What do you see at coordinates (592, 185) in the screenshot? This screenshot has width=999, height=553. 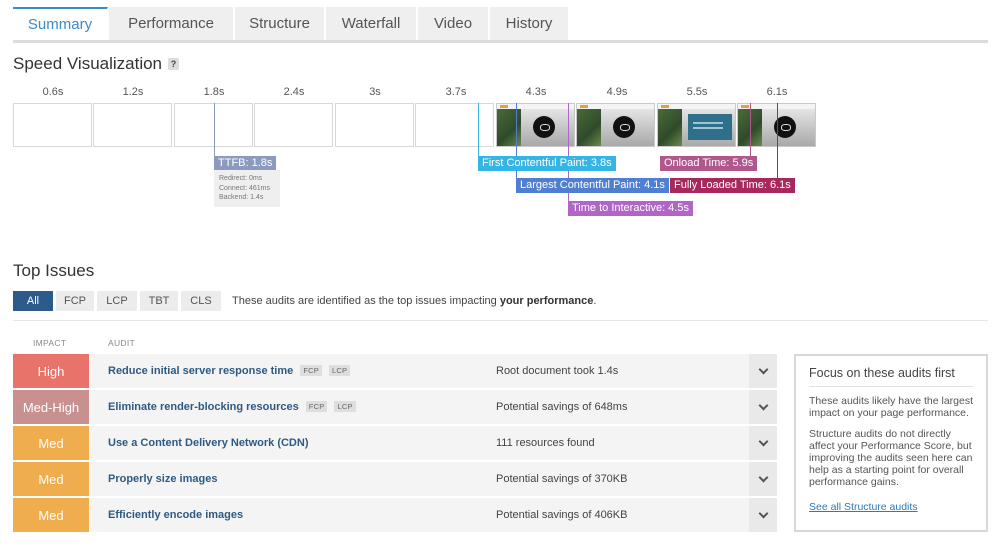 I see `lcp-marker: Largest Contentful Paint: 4.1s` at bounding box center [592, 185].